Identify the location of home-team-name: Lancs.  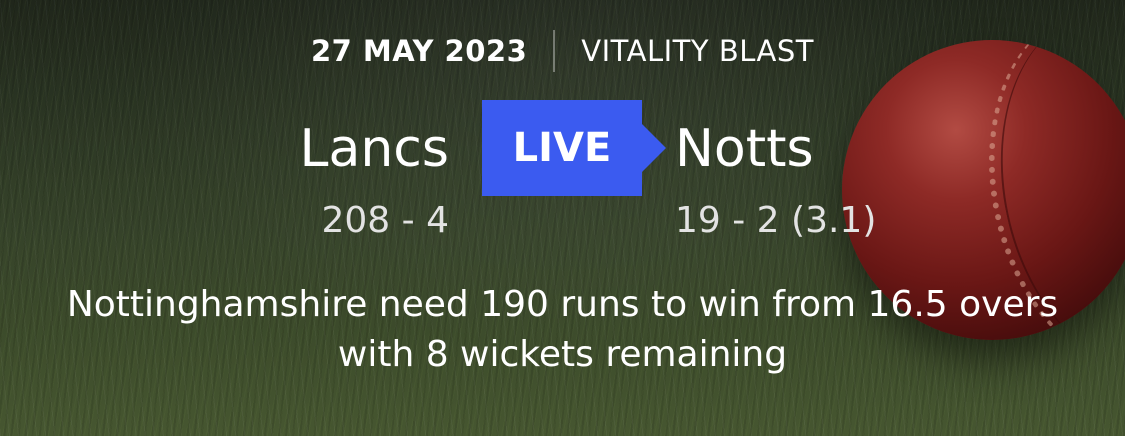
(374, 149).